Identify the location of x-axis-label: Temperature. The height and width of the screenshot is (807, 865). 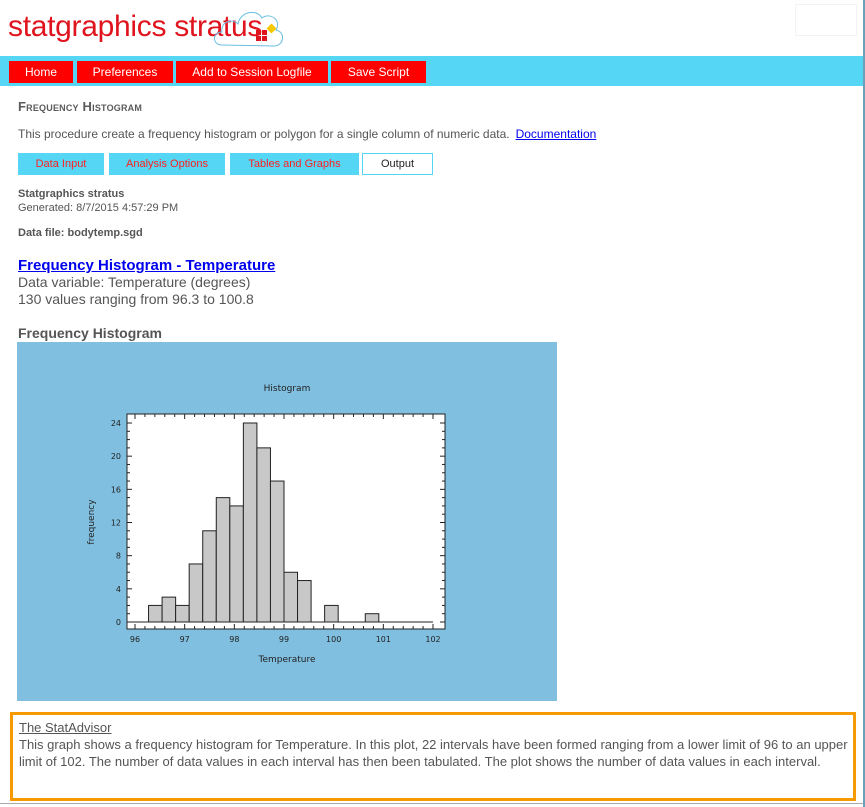
(286, 660).